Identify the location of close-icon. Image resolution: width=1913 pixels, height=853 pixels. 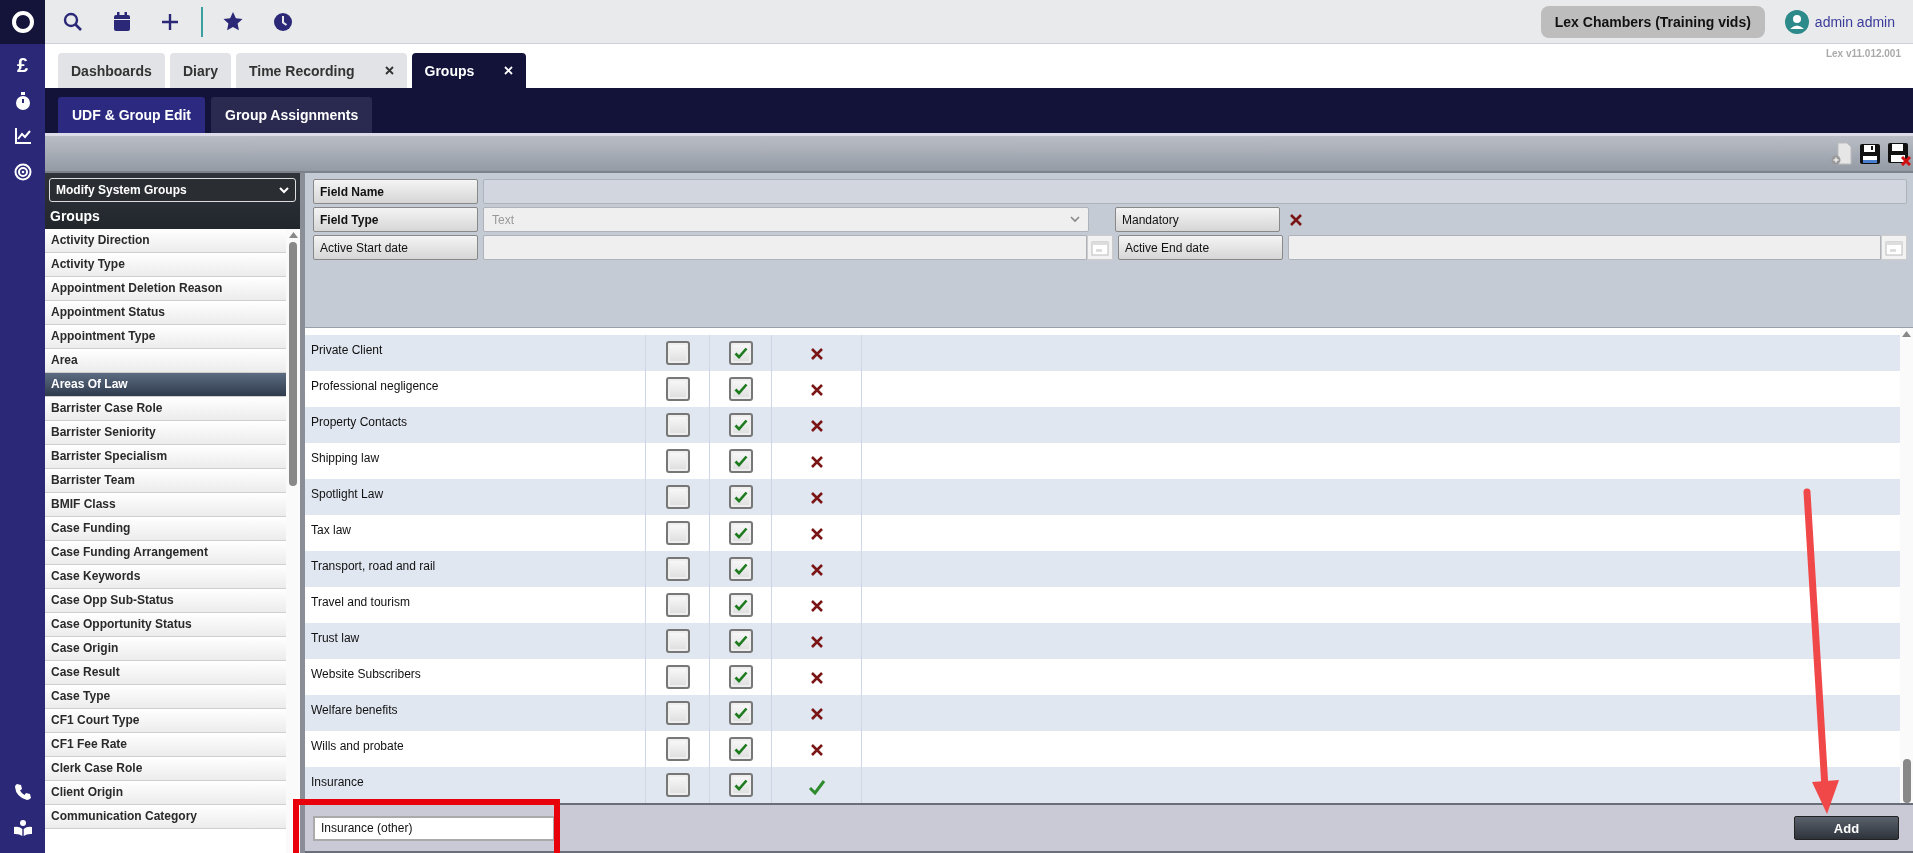
(389, 70).